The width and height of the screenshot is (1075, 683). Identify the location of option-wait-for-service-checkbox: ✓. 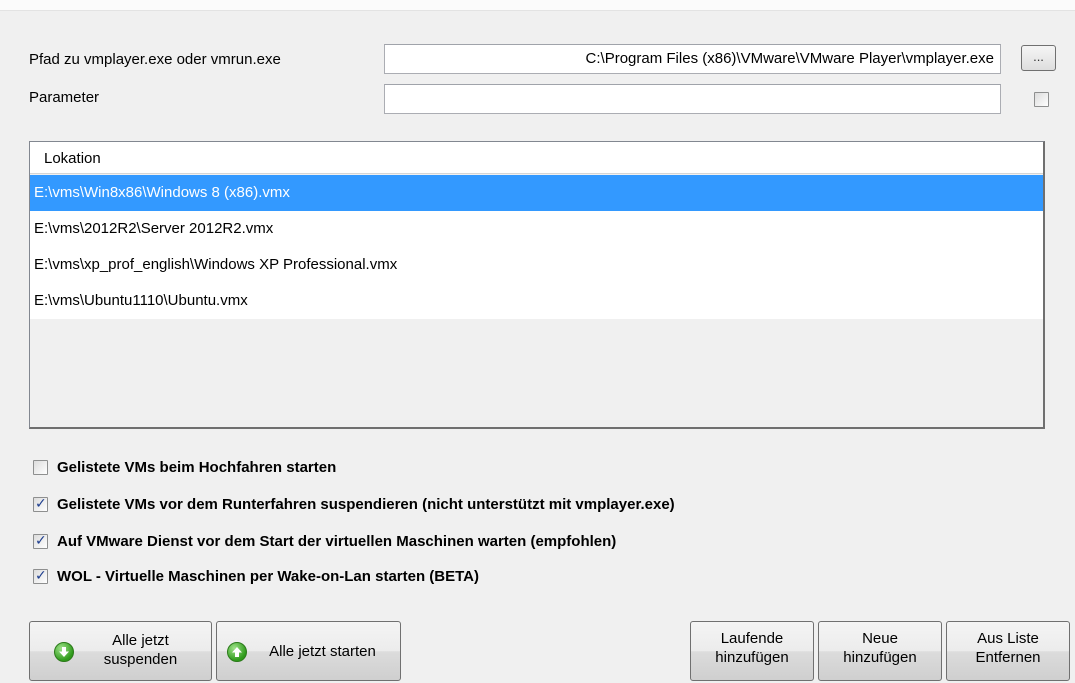
(40, 540).